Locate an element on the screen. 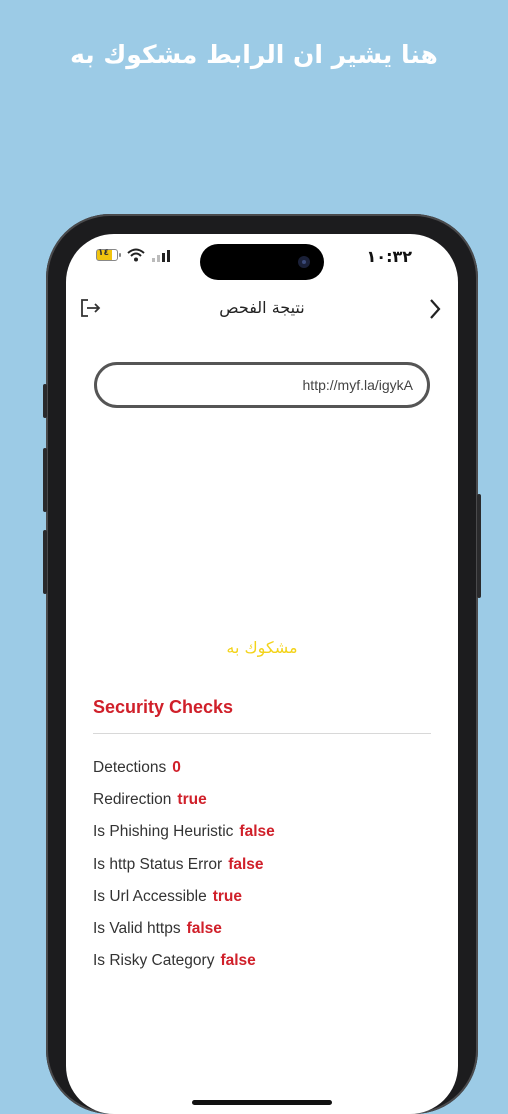 Image resolution: width=508 pixels, height=1114 pixels. check-label: Redirection is located at coordinates (132, 800).